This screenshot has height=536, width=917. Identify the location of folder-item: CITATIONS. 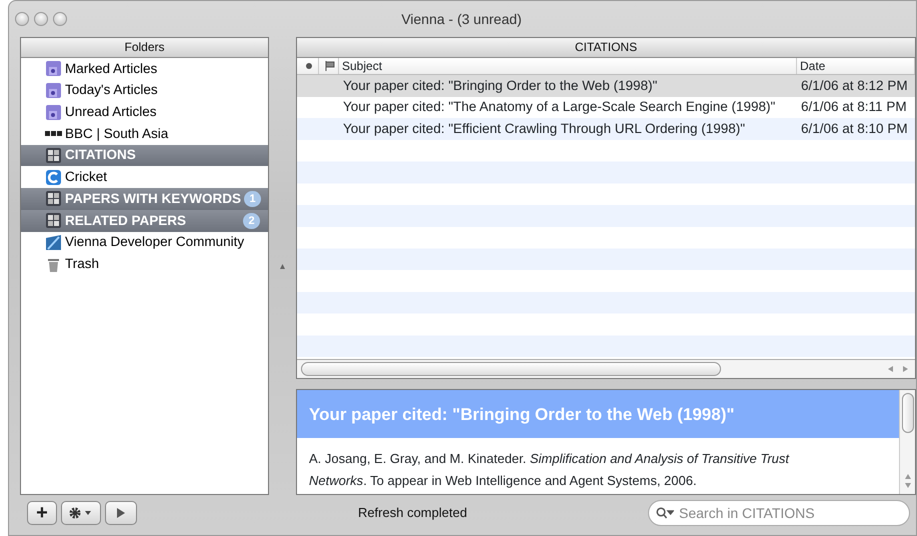
(144, 155).